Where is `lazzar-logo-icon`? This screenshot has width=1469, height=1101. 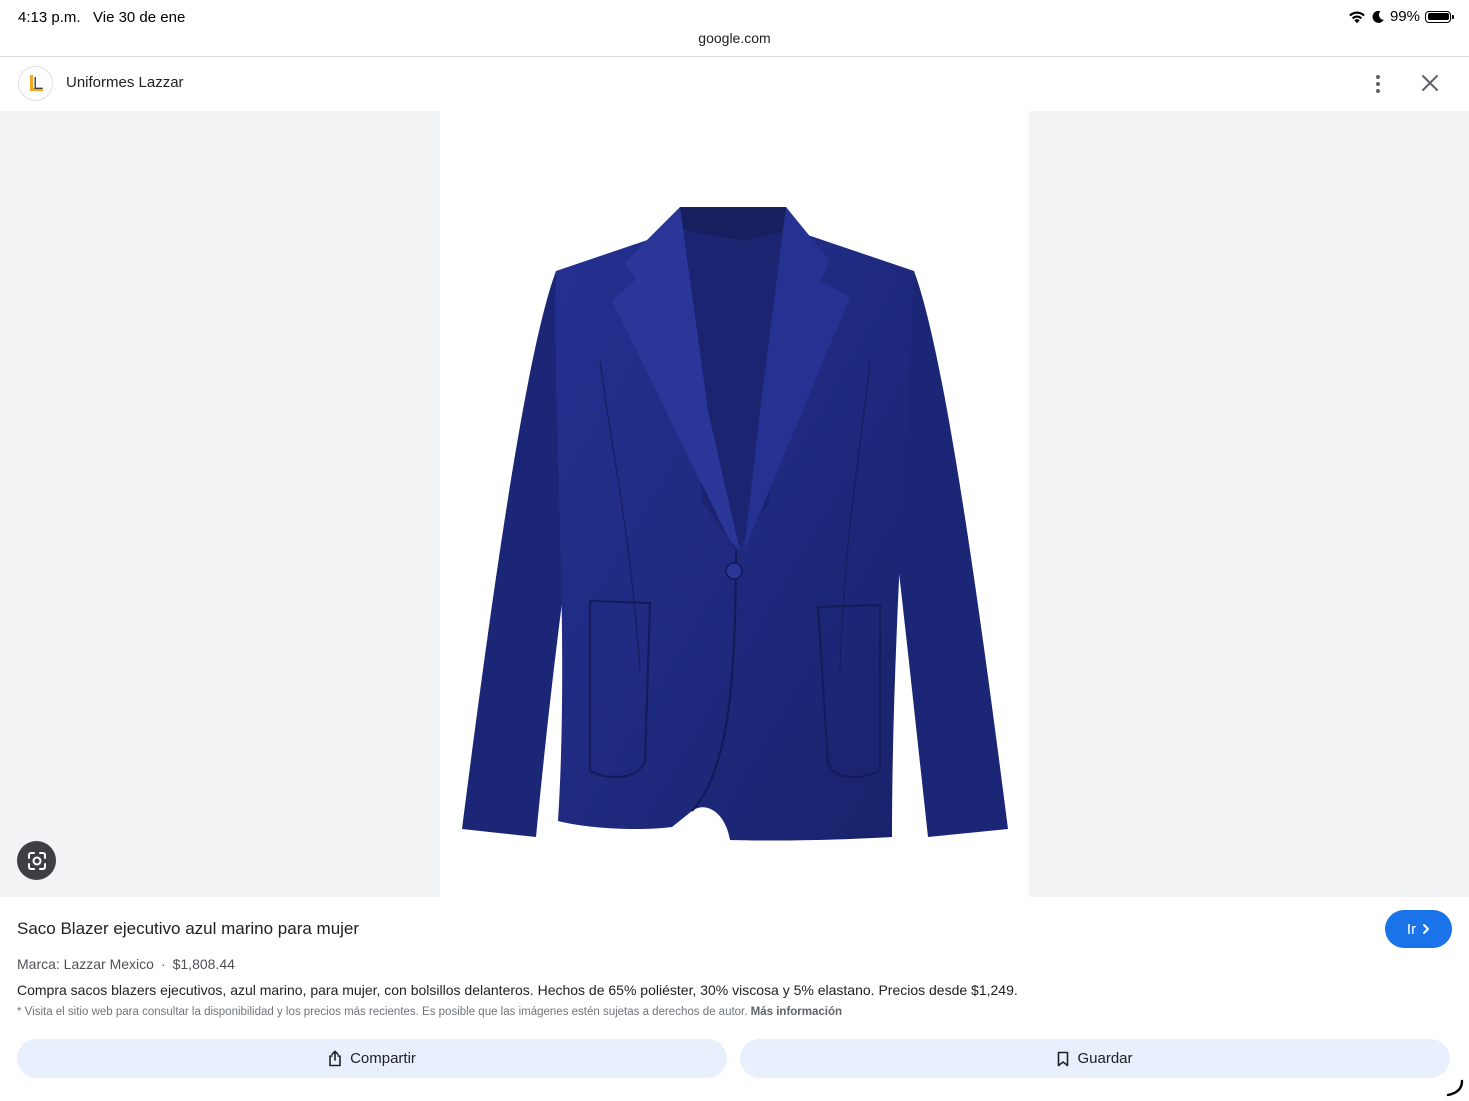
lazzar-logo-icon is located at coordinates (36, 82).